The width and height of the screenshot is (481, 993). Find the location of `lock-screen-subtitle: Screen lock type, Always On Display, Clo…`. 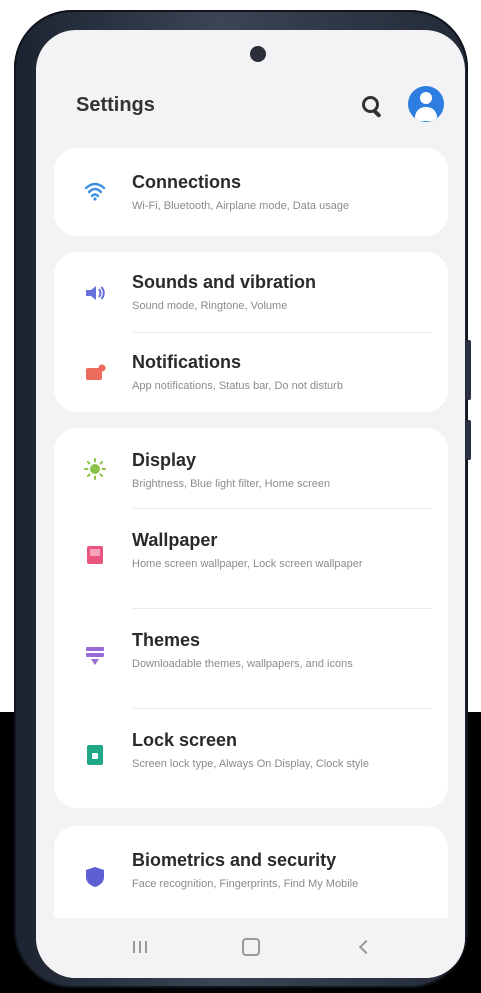

lock-screen-subtitle: Screen lock type, Always On Display, Clo… is located at coordinates (250, 764).